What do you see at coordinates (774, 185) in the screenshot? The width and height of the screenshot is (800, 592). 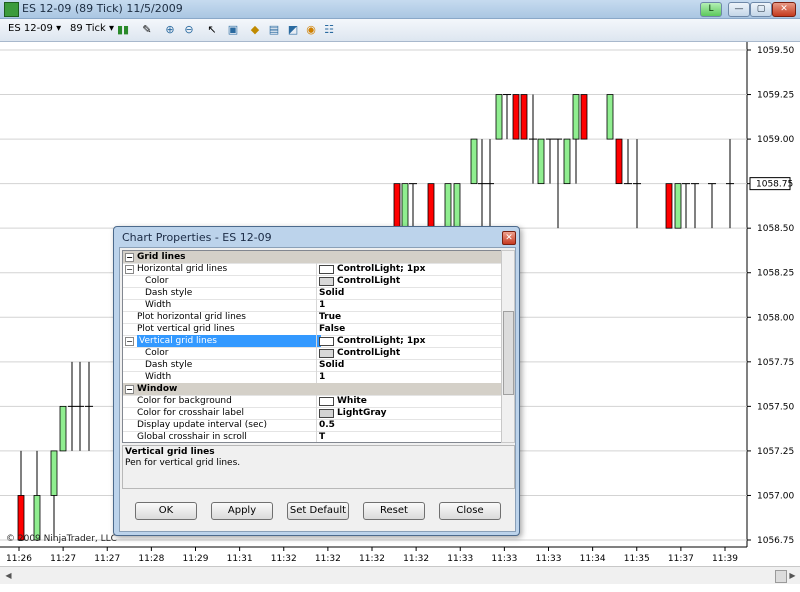 I see `current-price-label: 1058.75` at bounding box center [774, 185].